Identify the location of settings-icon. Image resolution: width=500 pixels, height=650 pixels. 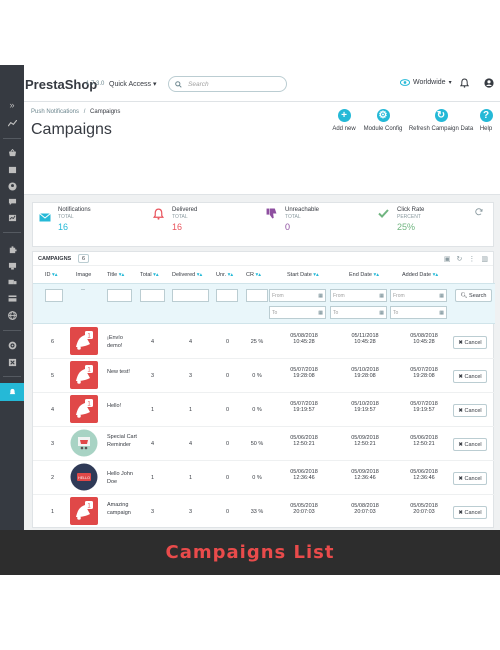
(12, 345).